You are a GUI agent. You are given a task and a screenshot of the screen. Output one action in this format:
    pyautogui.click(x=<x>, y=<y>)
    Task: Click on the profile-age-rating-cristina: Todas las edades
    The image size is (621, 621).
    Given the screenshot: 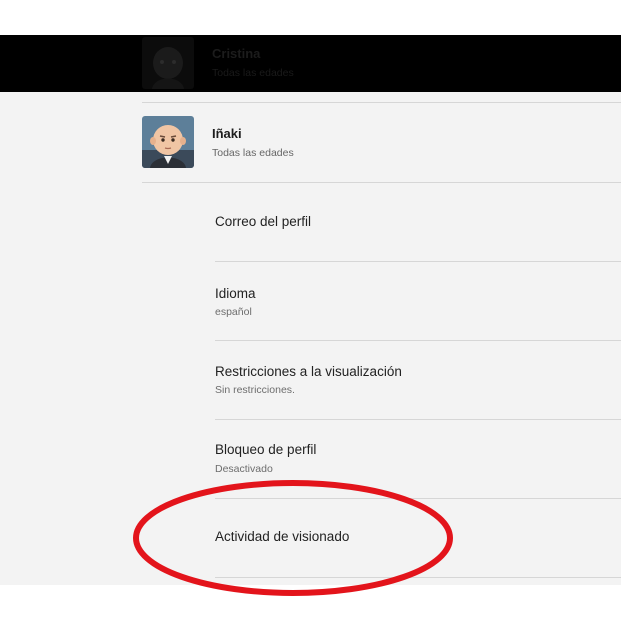 What is the action you would take?
    pyautogui.click(x=253, y=73)
    